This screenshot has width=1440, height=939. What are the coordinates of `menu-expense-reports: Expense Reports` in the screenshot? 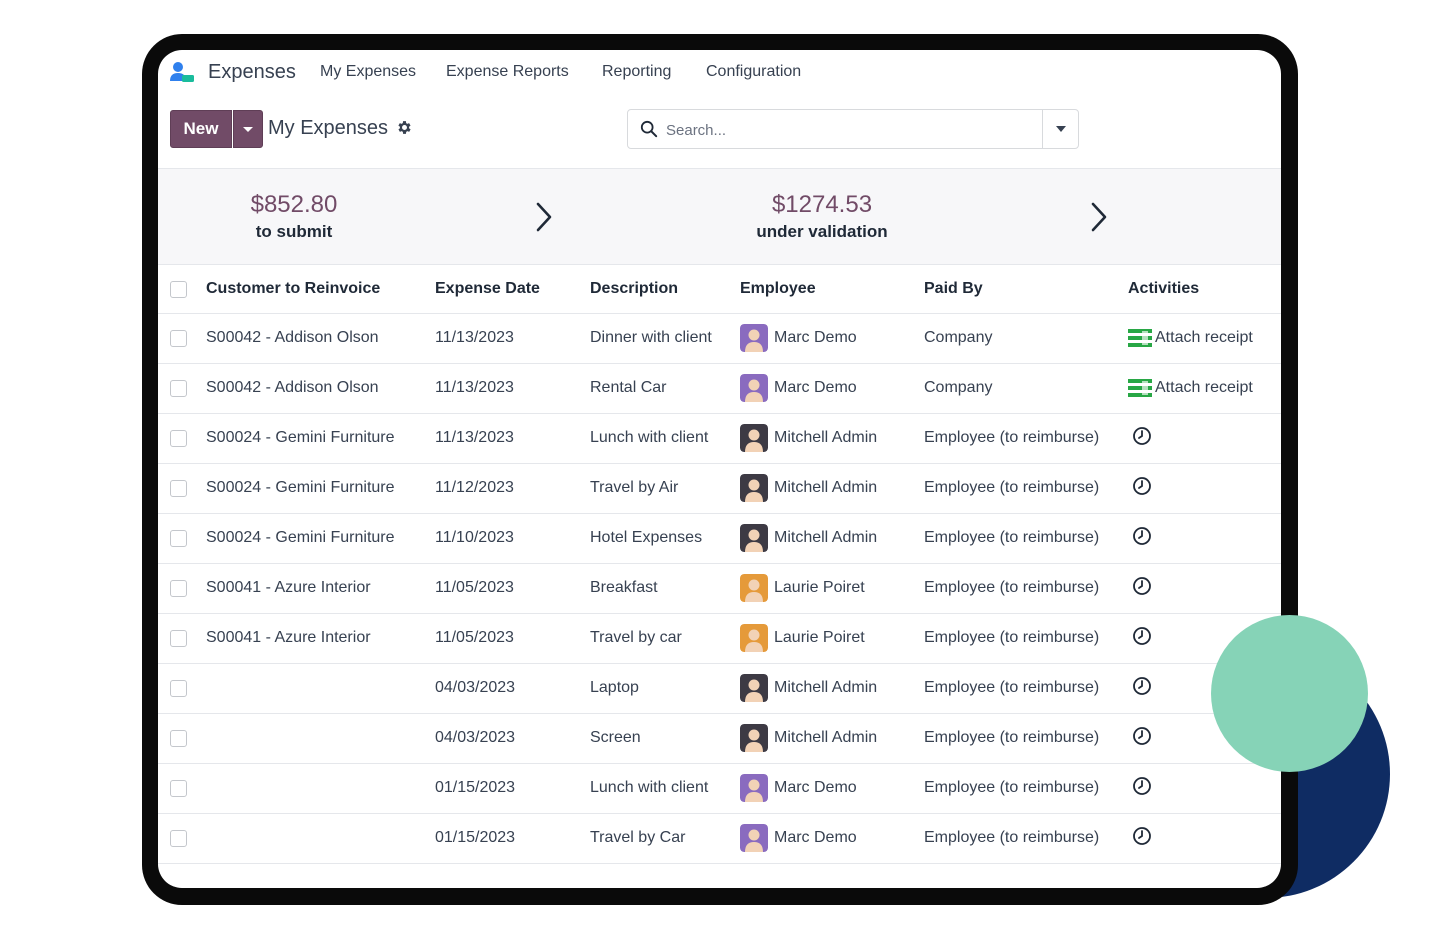 It's located at (507, 72).